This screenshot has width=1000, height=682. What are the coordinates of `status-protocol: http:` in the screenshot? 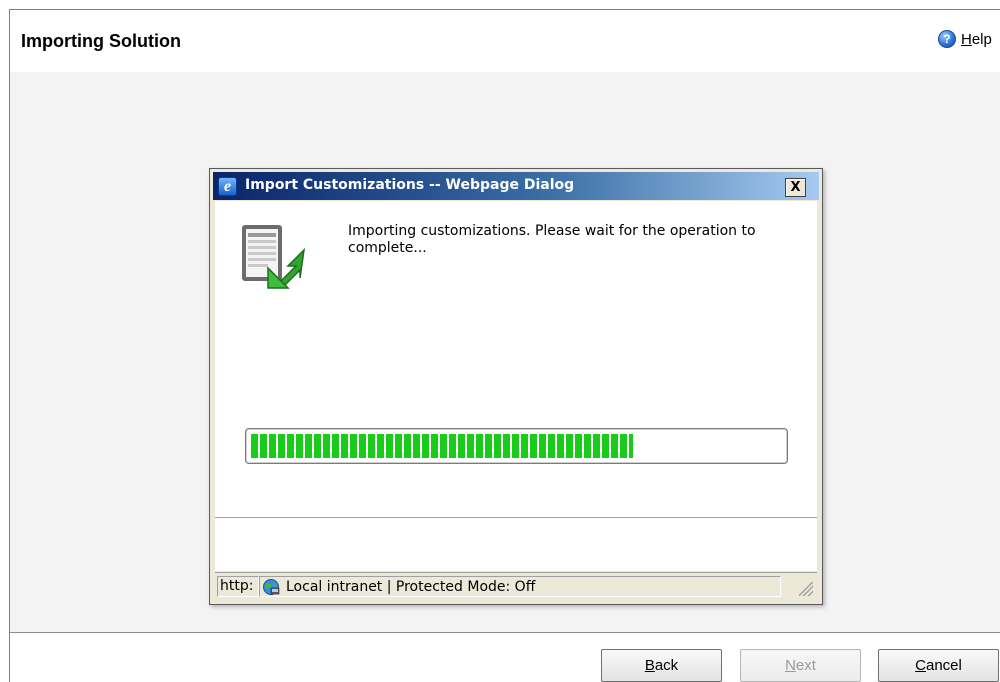 It's located at (238, 586).